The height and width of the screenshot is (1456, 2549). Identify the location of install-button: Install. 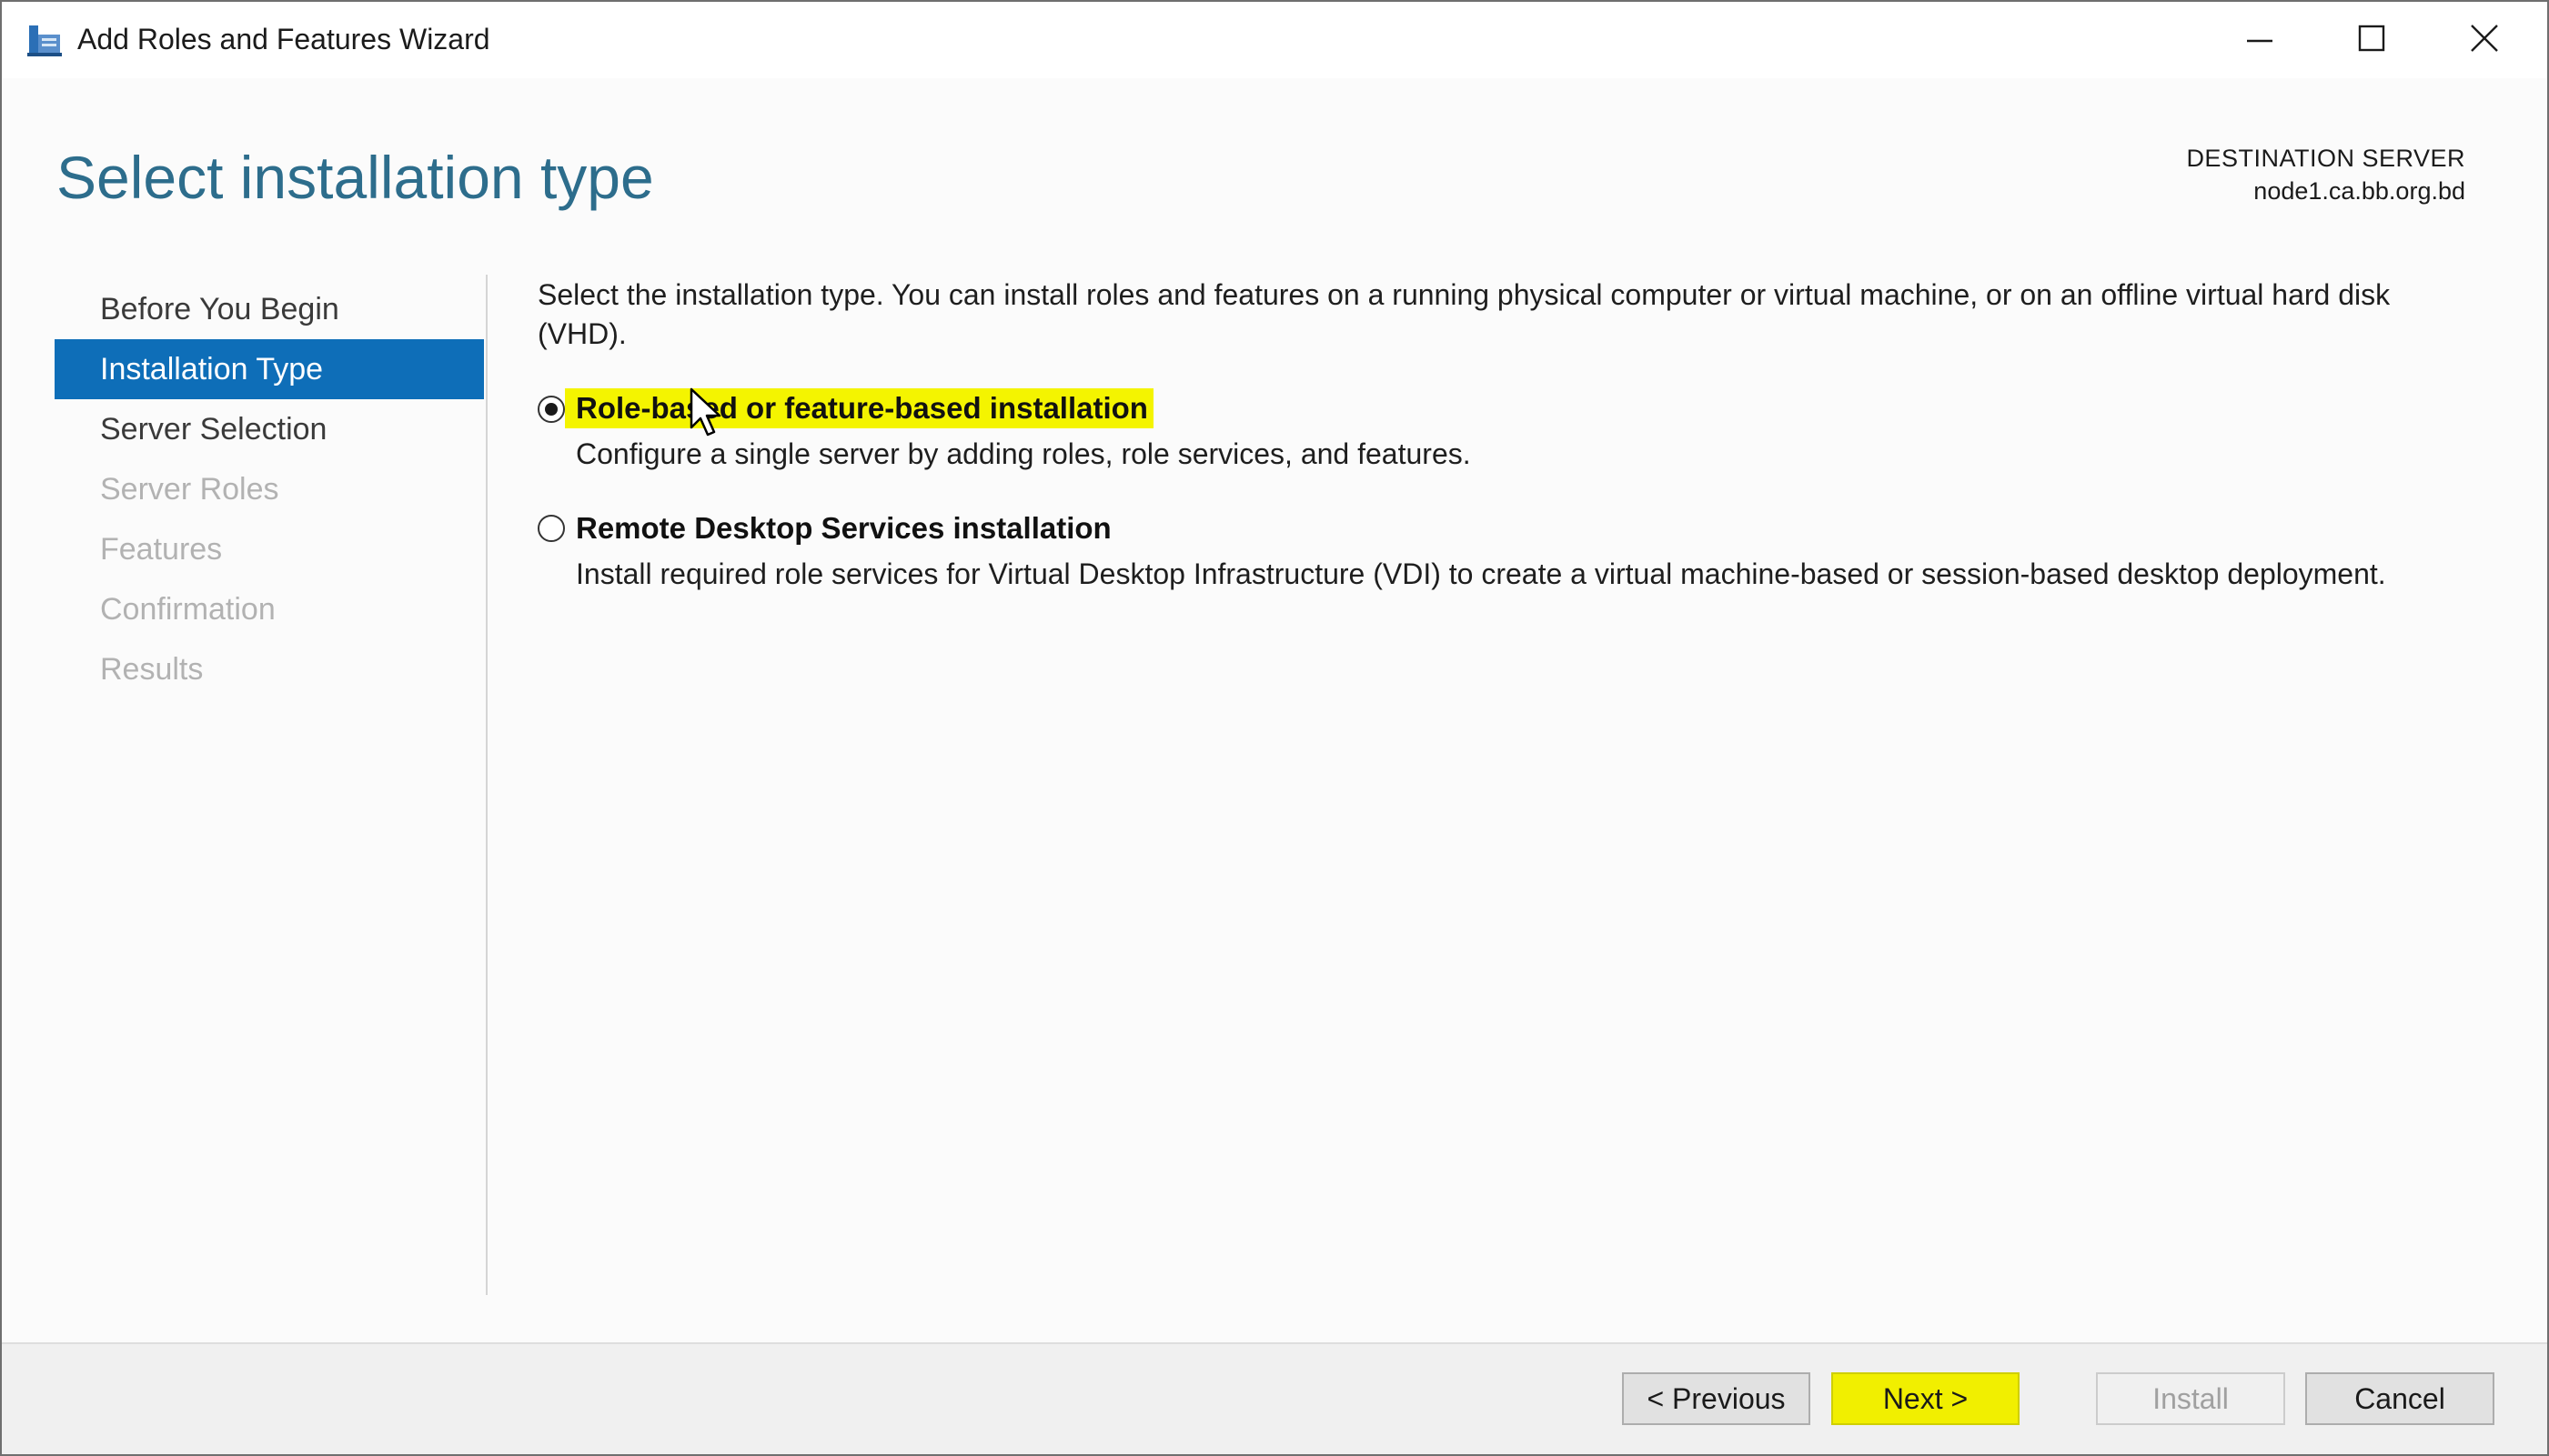
(2190, 1399).